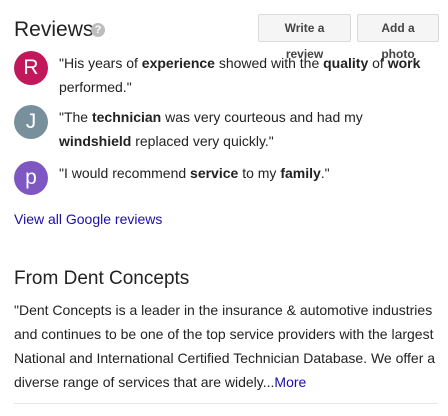 Image resolution: width=448 pixels, height=416 pixels. I want to click on question-circle-icon: ?, so click(98, 30).